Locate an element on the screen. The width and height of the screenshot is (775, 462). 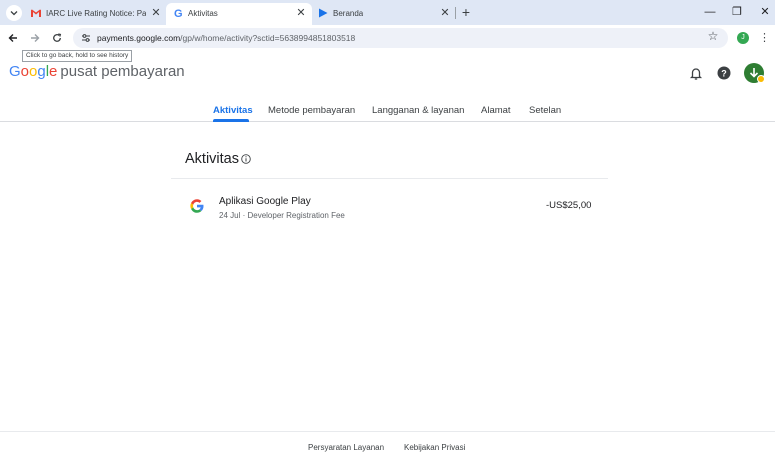
browser-tab-gmail: IARC Live Rating Notice: Parking ✕ is located at coordinates (95, 14).